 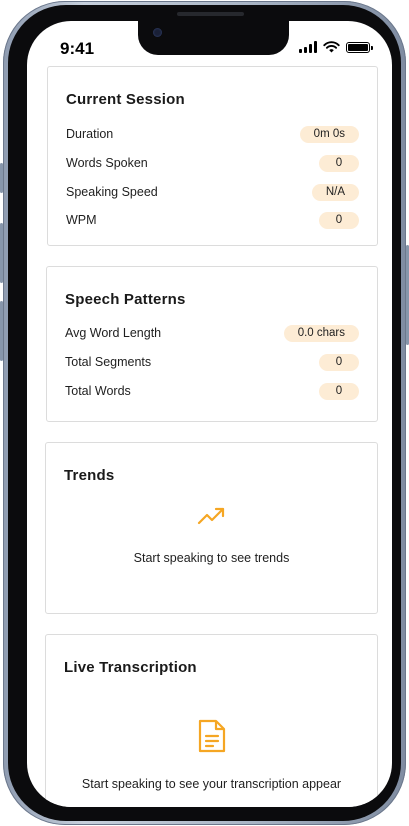 I want to click on stat-row-total-words: Total Words 0, so click(x=212, y=391).